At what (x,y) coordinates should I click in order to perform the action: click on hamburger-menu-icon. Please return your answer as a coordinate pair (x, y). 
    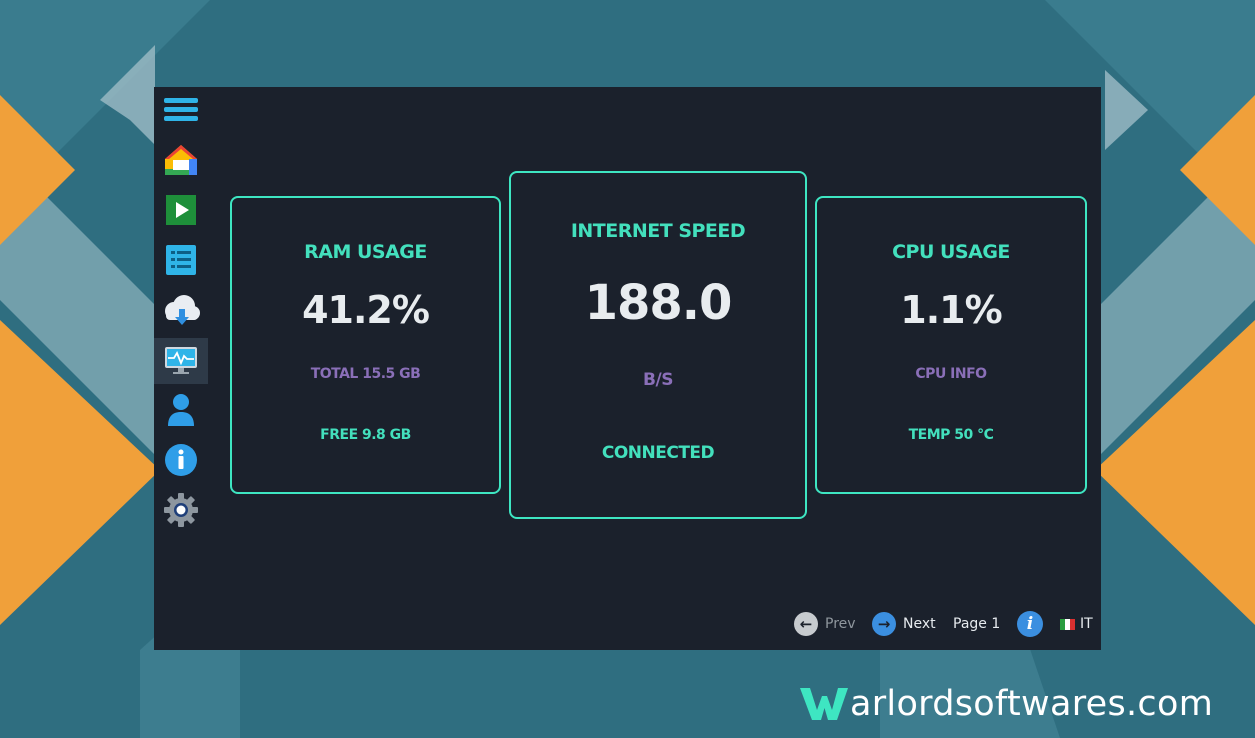
    Looking at the image, I should click on (181, 109).